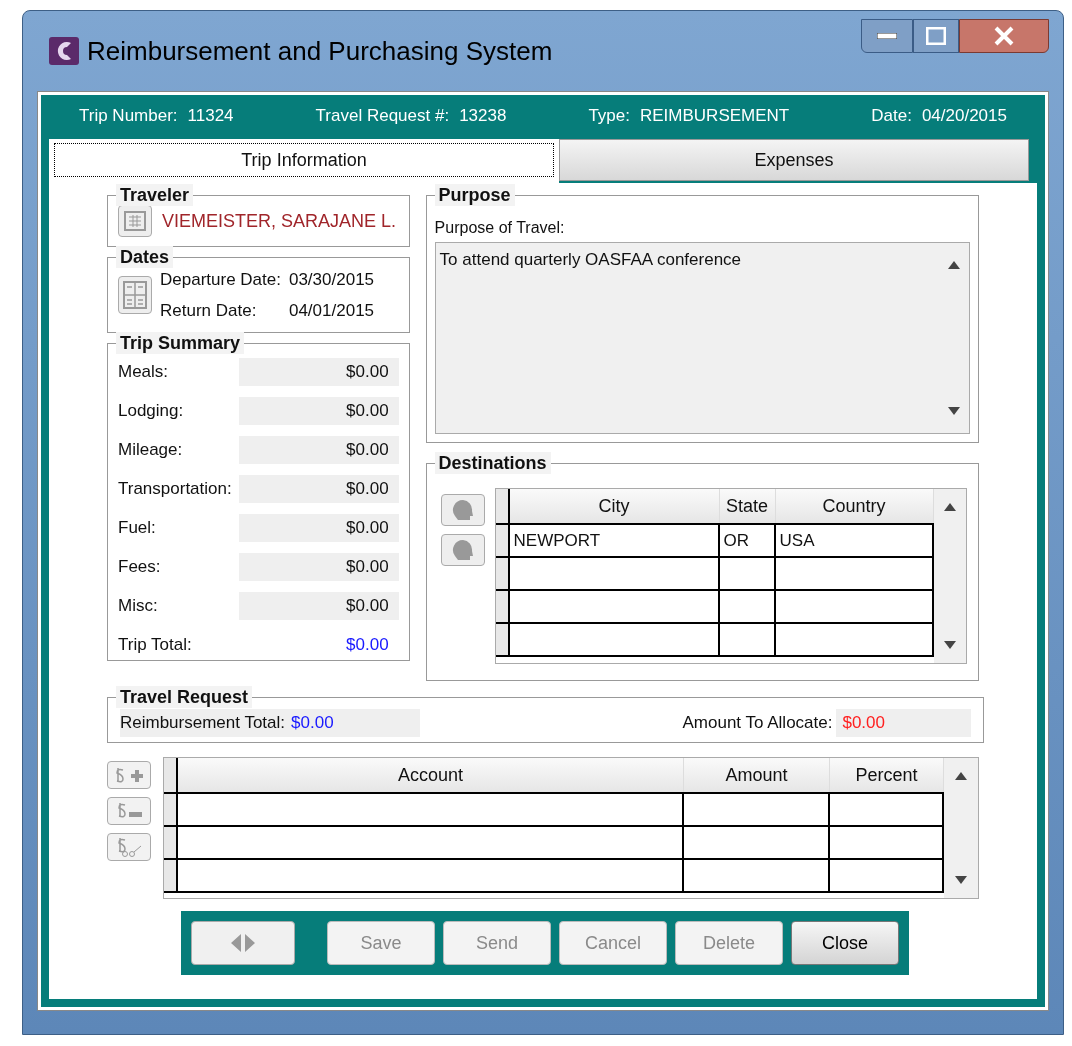 Image resolution: width=1072 pixels, height=1046 pixels. Describe the element at coordinates (203, 723) in the screenshot. I see `field-label: Reimbursement Total:` at that location.